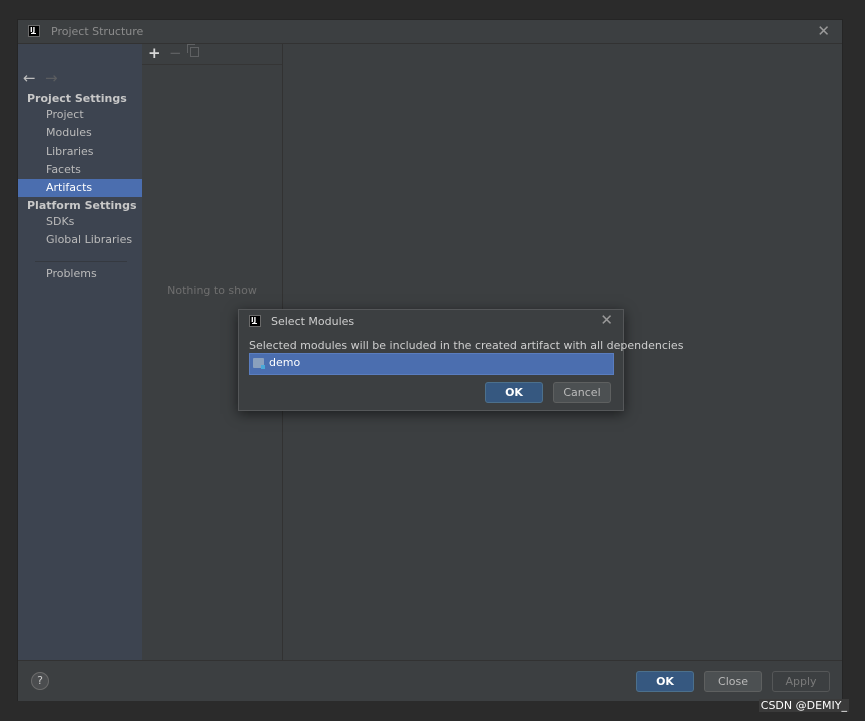 This screenshot has height=721, width=865. I want to click on apply-button: Apply, so click(801, 681).